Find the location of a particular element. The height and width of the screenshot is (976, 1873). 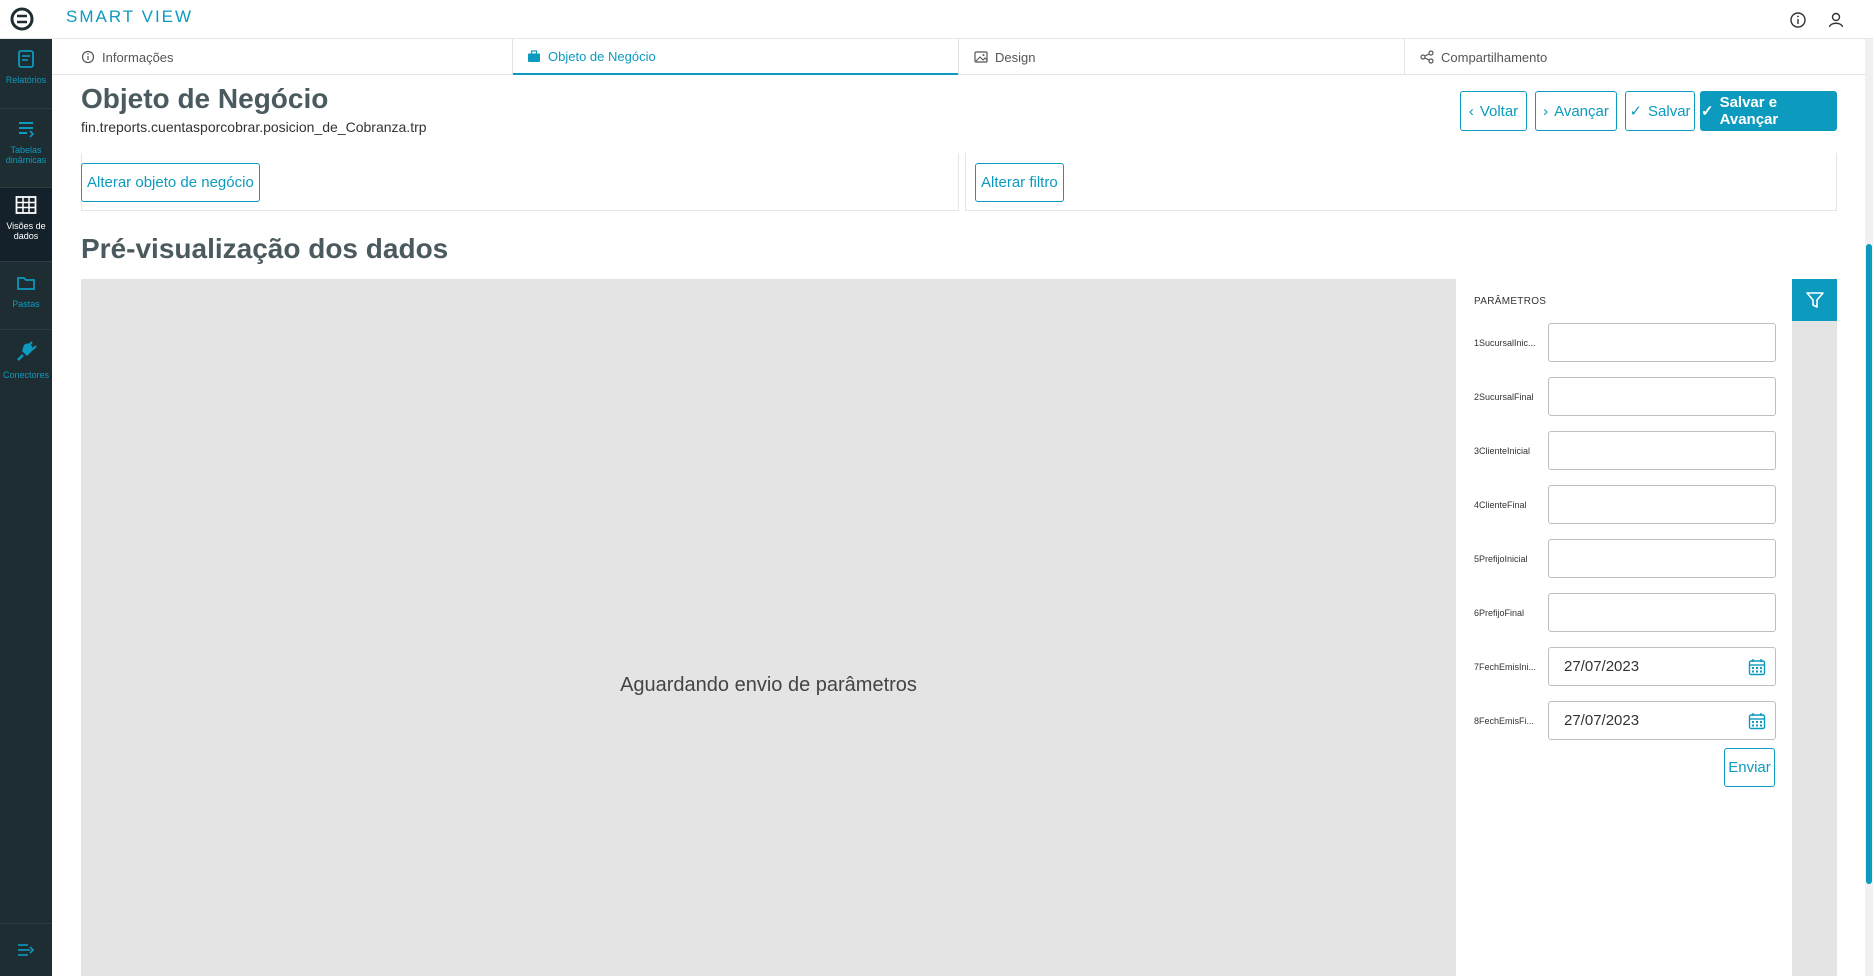

param-label: 2SucursalFinal is located at coordinates (1504, 397).